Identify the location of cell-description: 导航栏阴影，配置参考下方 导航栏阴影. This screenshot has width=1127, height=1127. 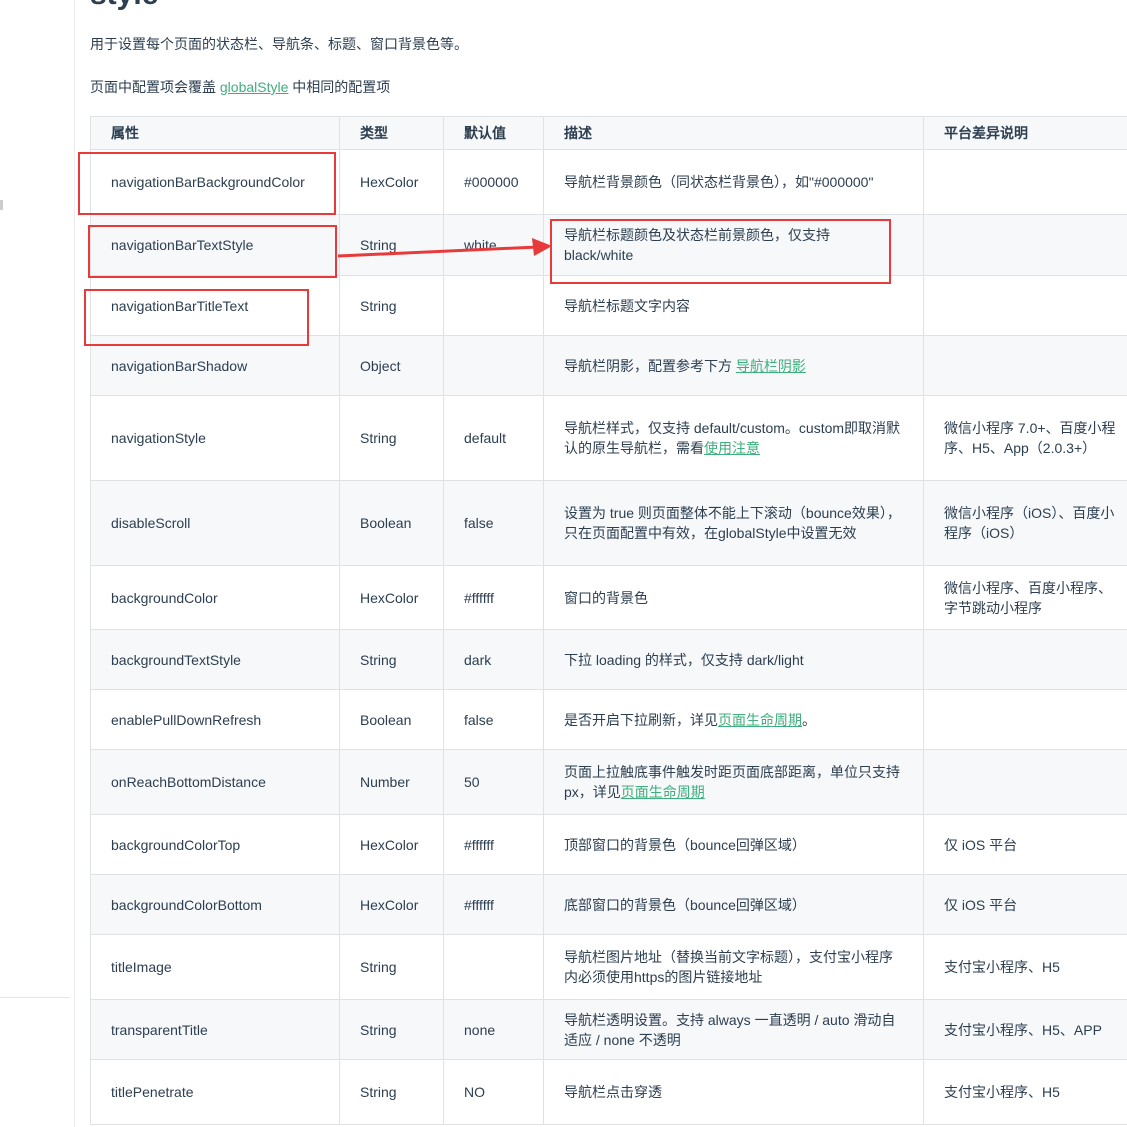
(733, 365).